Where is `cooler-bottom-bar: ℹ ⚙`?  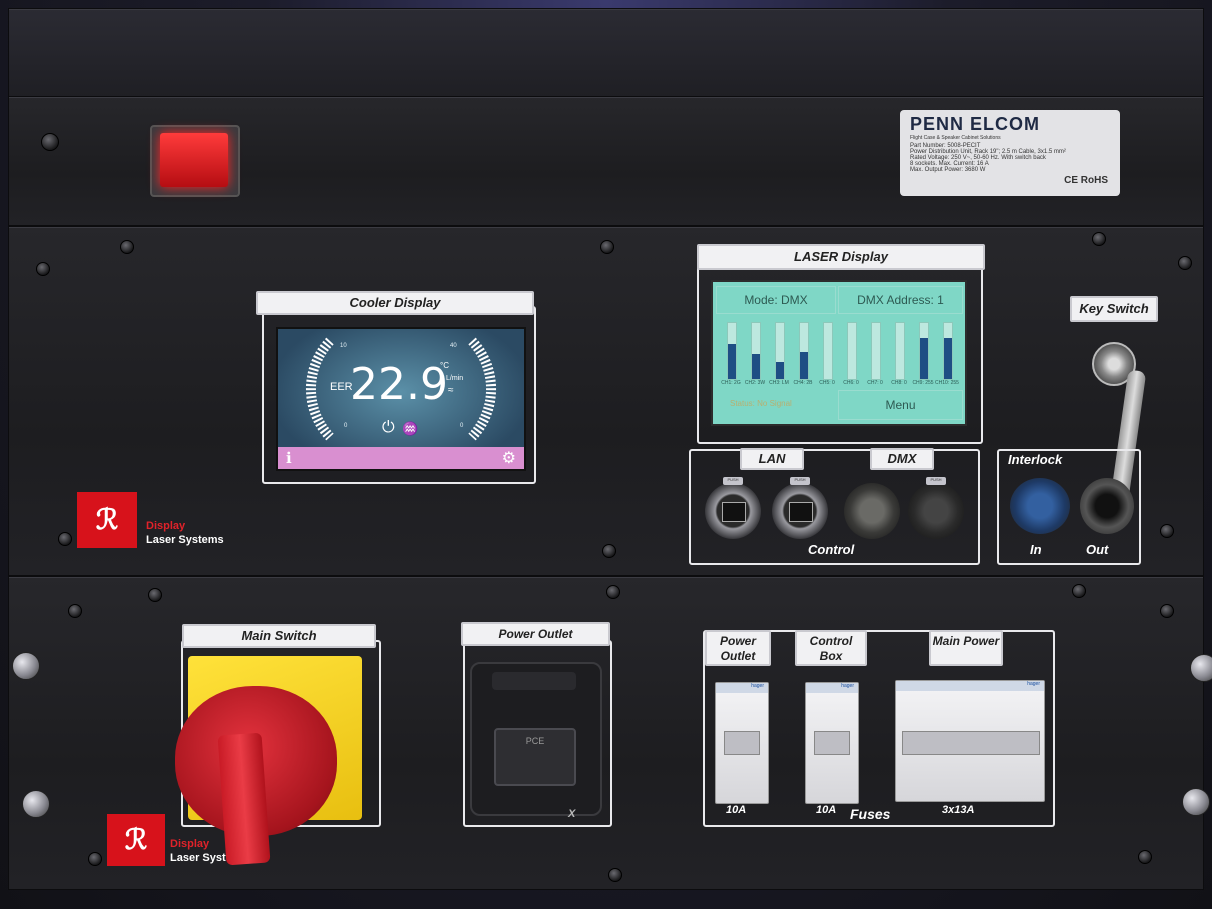
cooler-bottom-bar: ℹ ⚙ is located at coordinates (401, 458).